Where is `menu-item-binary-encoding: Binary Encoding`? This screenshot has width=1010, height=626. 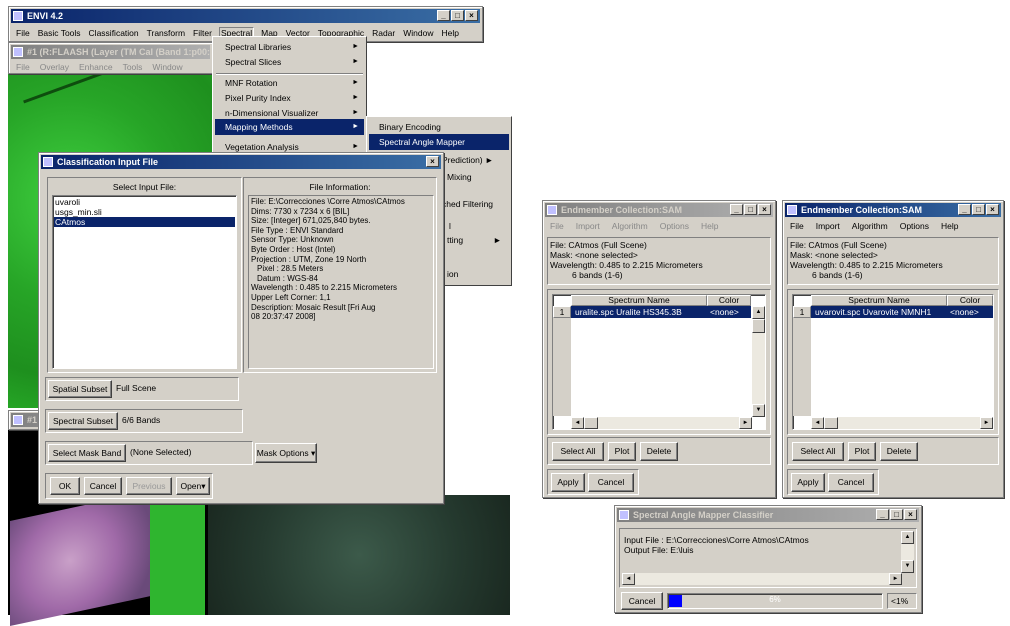
menu-item-binary-encoding: Binary Encoding is located at coordinates (439, 127).